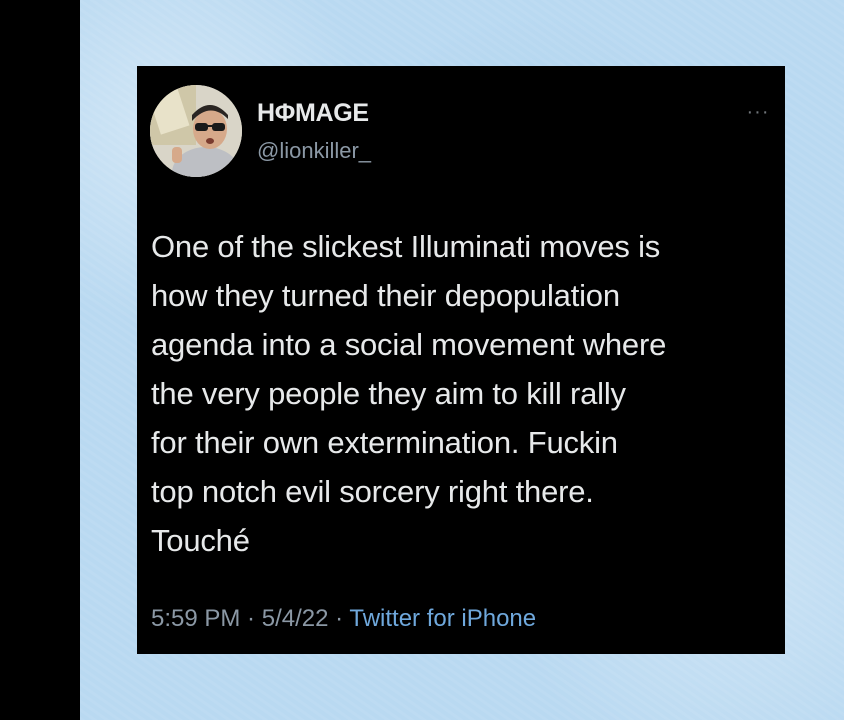  I want to click on avatar, so click(196, 131).